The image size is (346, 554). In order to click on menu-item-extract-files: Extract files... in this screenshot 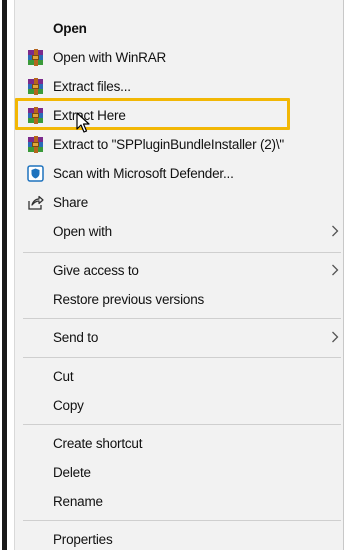, I will do `click(180, 86)`.